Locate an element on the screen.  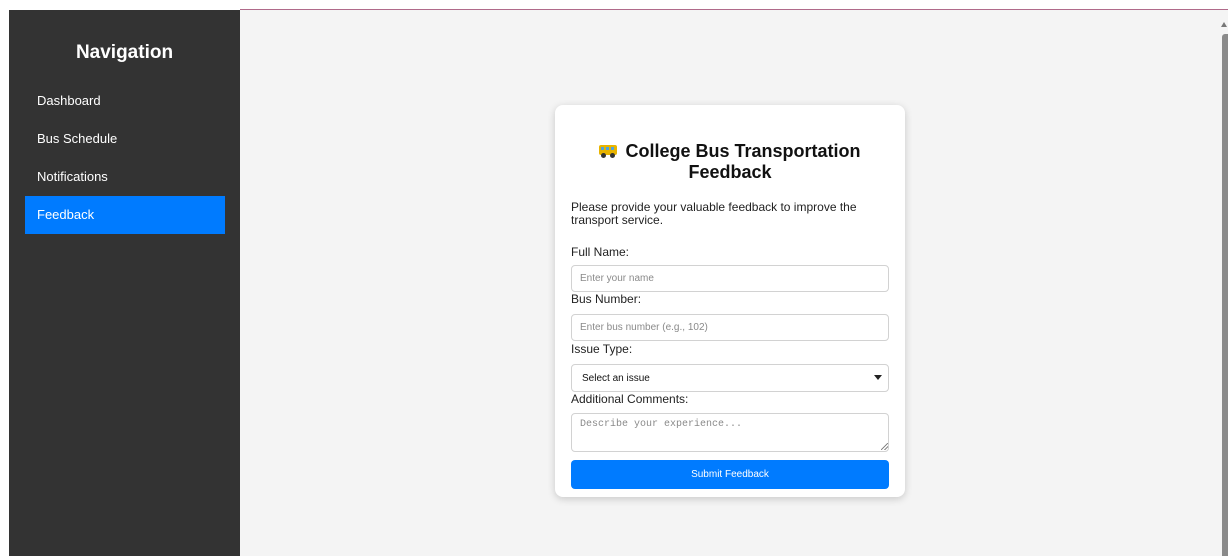
comments-label: Additional Comments: is located at coordinates (630, 399).